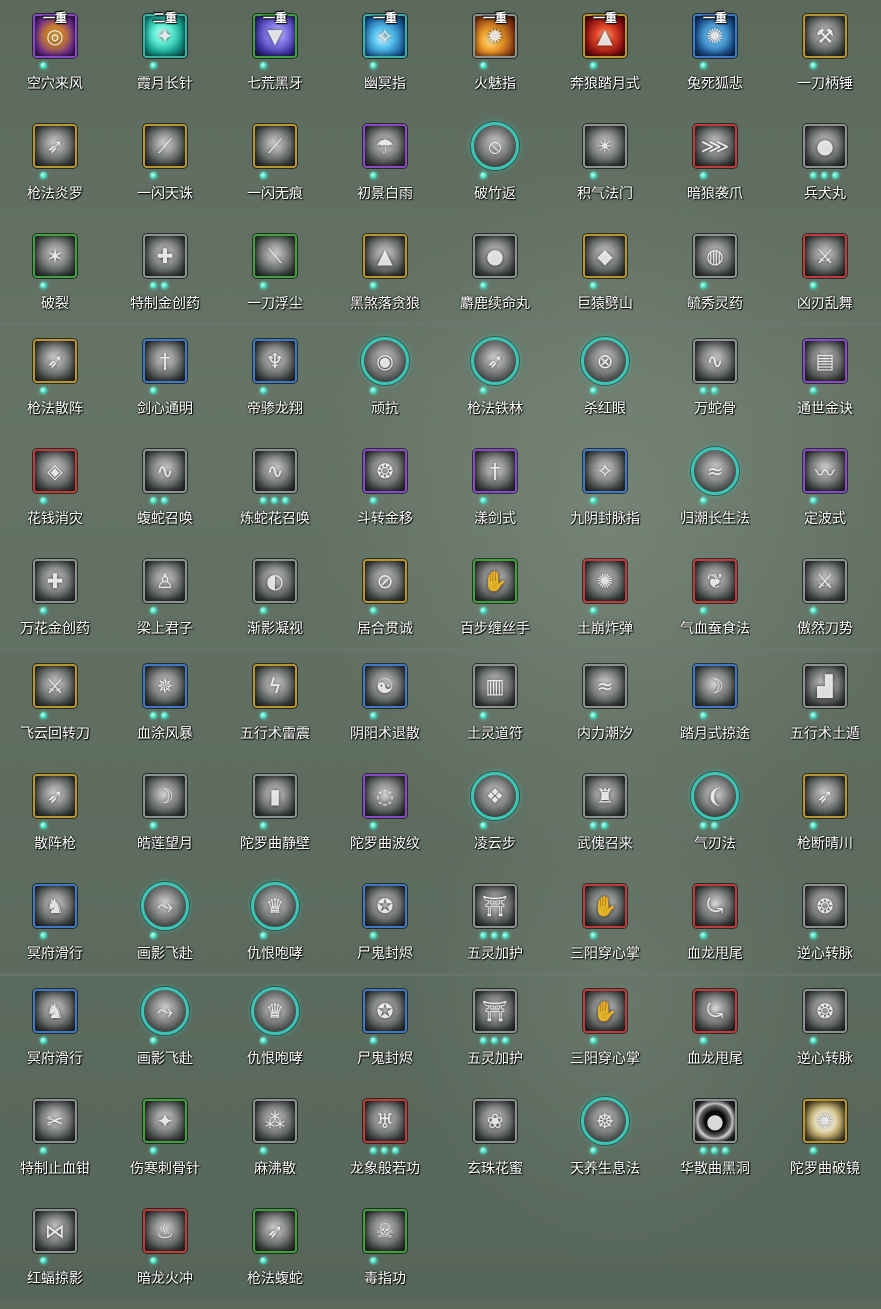 The height and width of the screenshot is (1309, 881). What do you see at coordinates (605, 256) in the screenshot?
I see `ape-icon: ◆` at bounding box center [605, 256].